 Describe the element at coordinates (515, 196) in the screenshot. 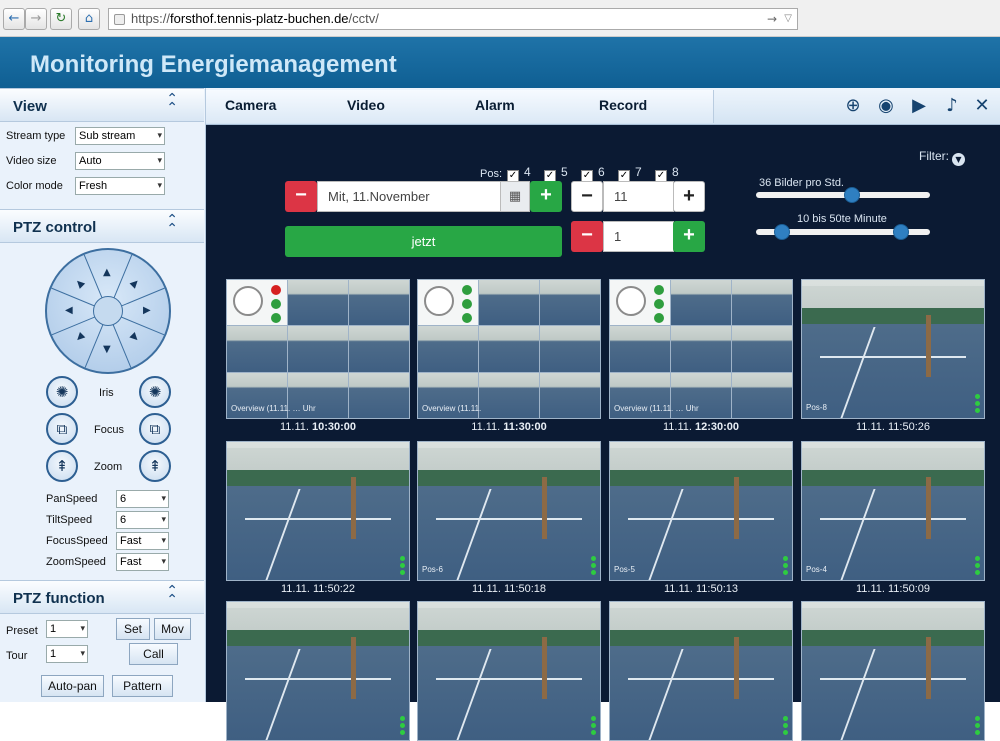

I see `calendar-icon: ▦` at that location.